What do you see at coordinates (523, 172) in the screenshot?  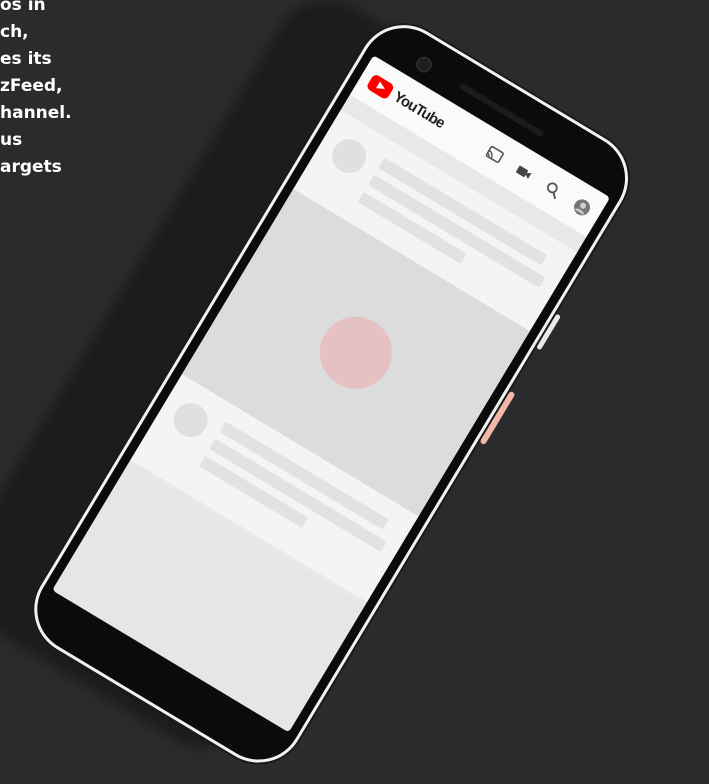 I see `camera-icon` at bounding box center [523, 172].